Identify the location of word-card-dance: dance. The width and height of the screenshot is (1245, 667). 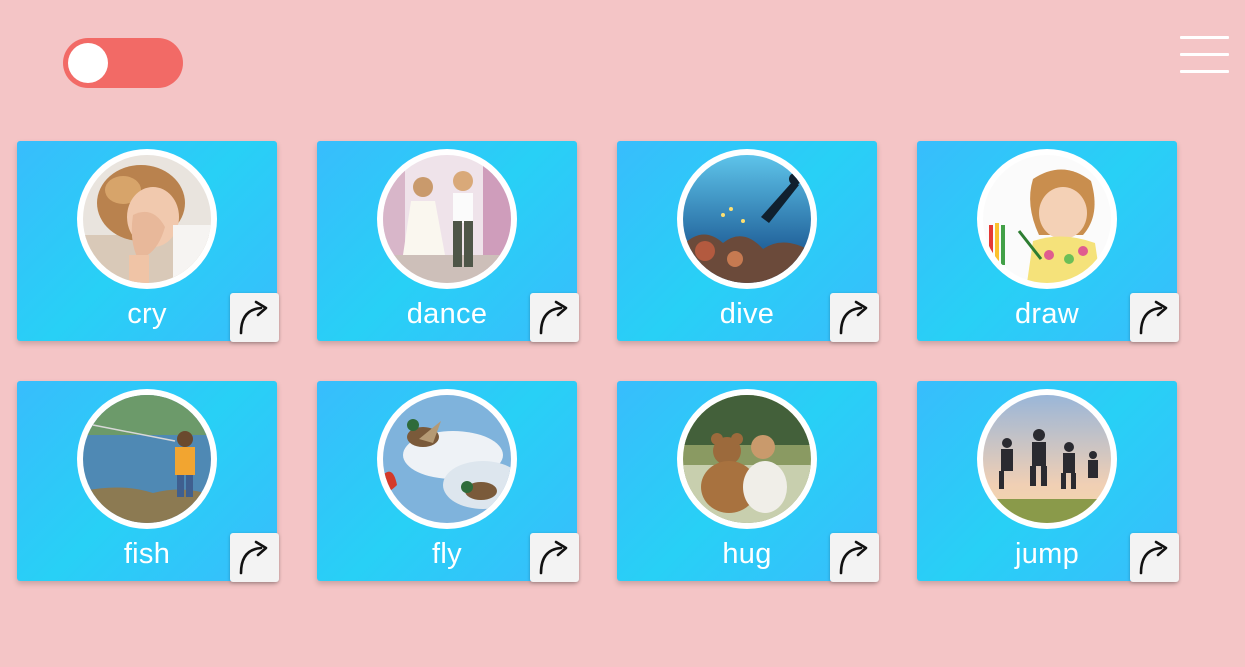
(448, 241).